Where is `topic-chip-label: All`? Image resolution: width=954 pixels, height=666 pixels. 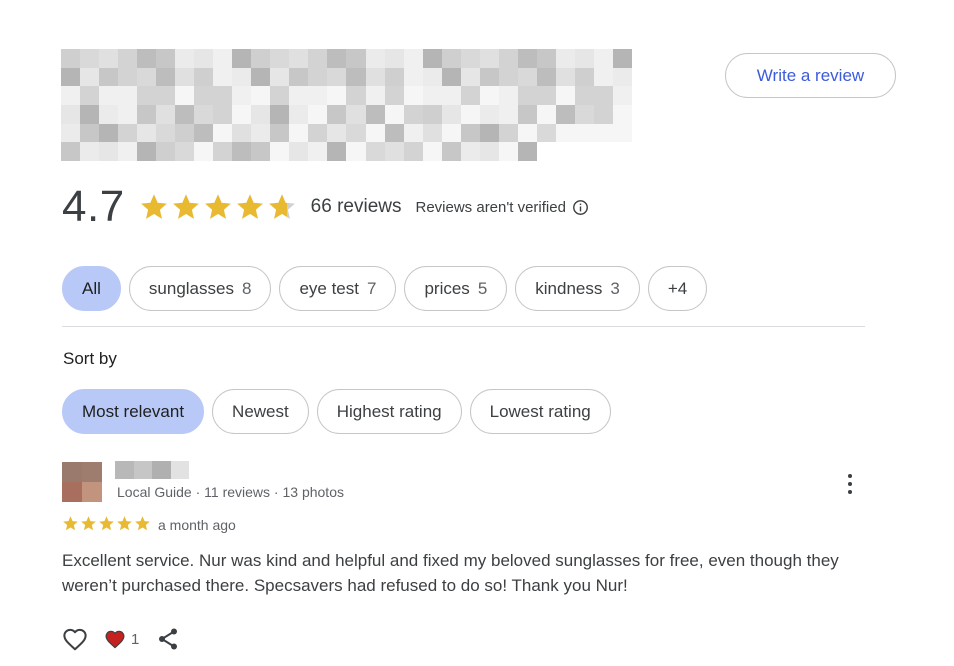
topic-chip-label: All is located at coordinates (91, 288).